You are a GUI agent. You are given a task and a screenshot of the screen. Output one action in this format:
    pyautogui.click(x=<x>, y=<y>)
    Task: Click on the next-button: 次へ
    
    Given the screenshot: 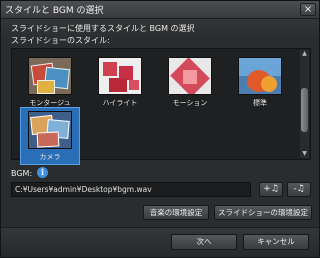 What is the action you would take?
    pyautogui.click(x=204, y=242)
    